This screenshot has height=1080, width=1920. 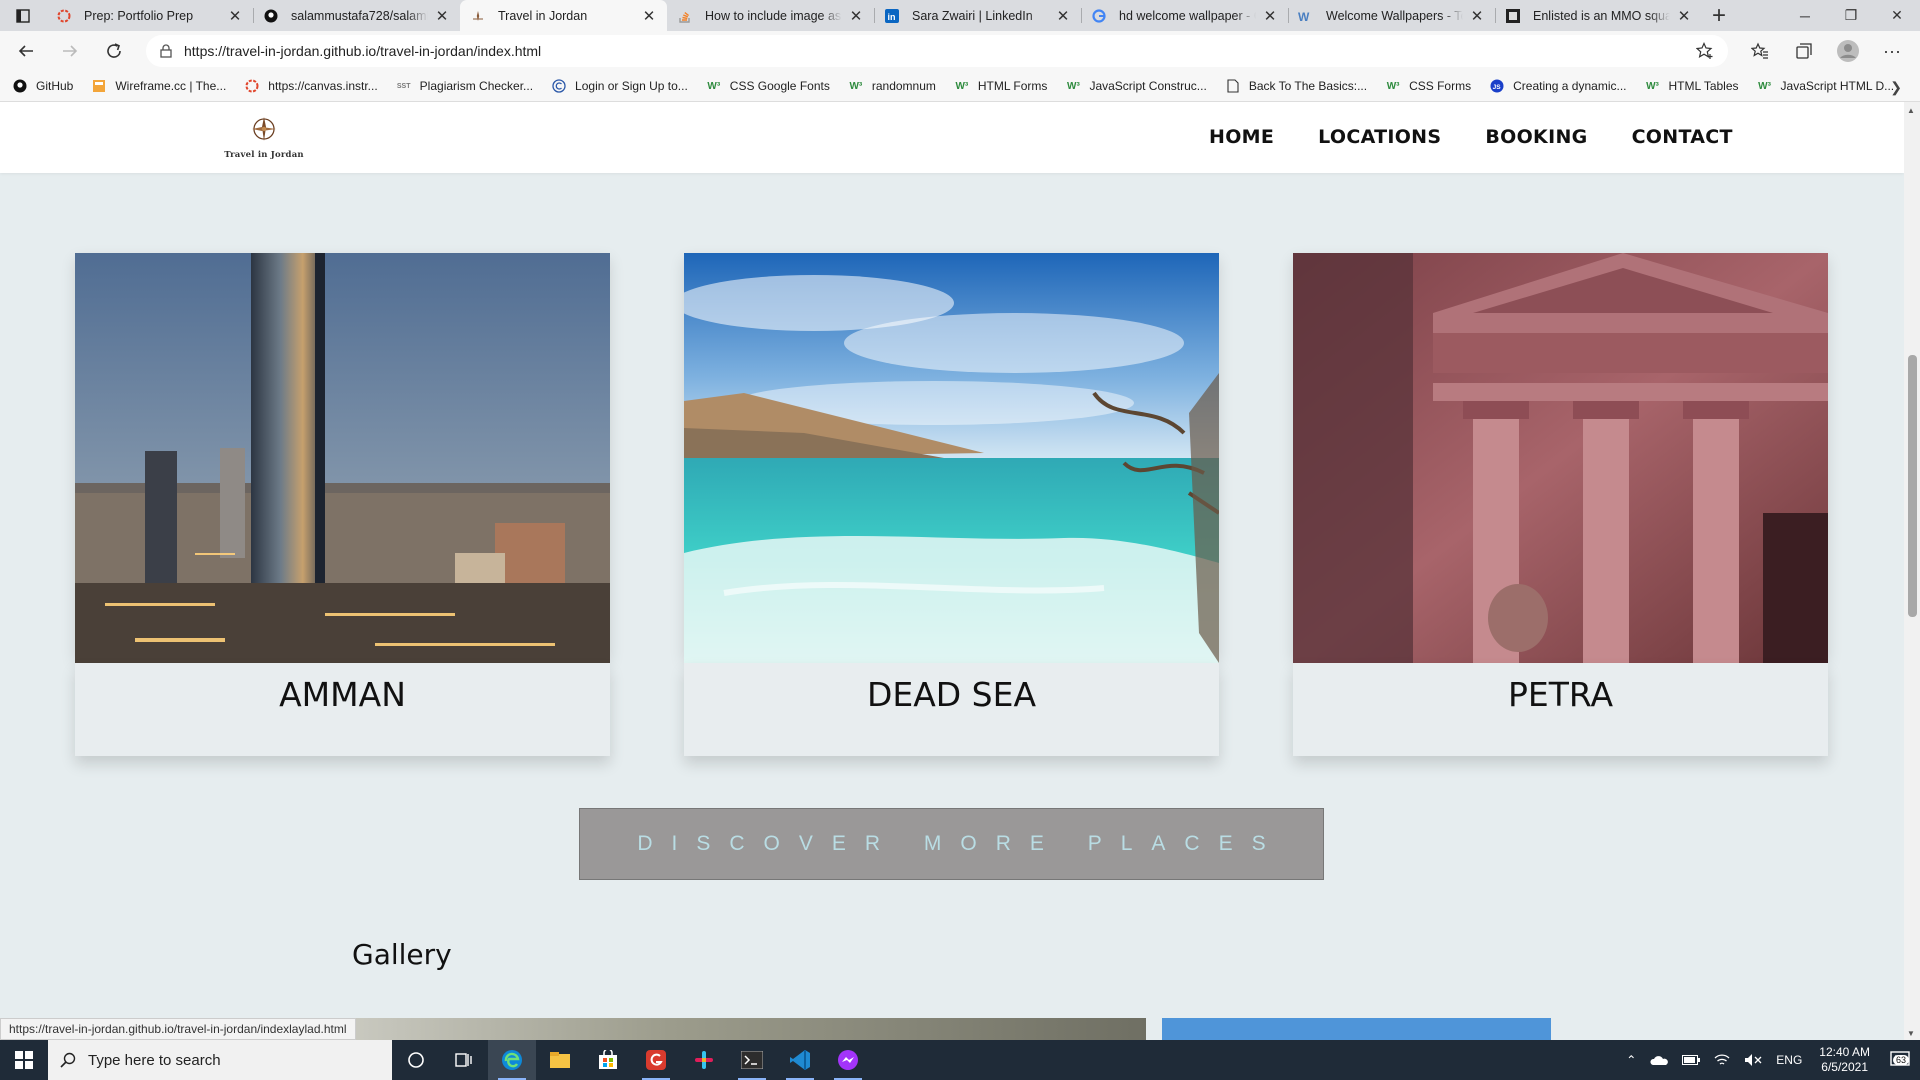 I want to click on taskbar-search-input: Type here to search, so click(x=220, y=1060).